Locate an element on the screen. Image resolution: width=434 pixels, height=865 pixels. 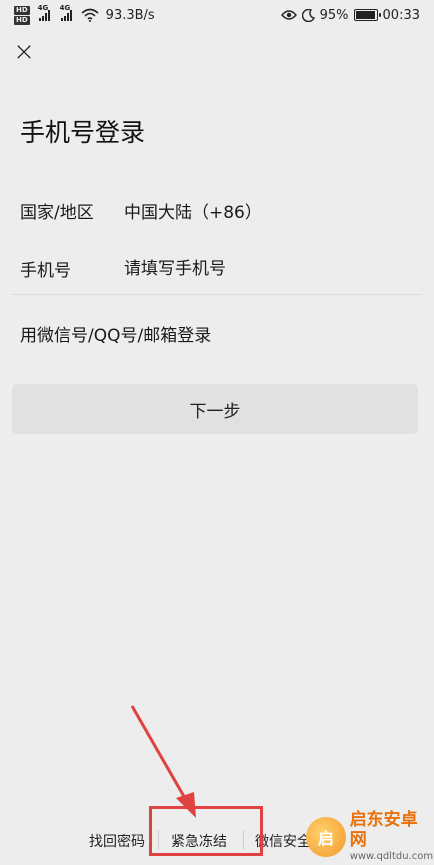
find-password-link: 找回密码 is located at coordinates (117, 841).